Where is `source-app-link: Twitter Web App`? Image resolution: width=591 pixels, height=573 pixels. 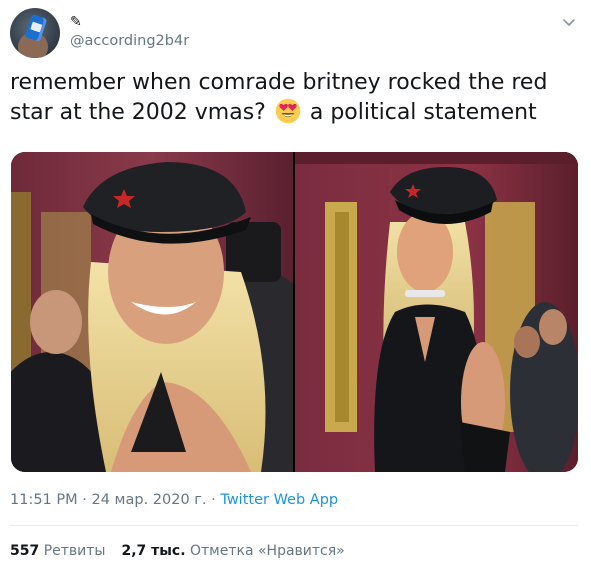 source-app-link: Twitter Web App is located at coordinates (279, 500).